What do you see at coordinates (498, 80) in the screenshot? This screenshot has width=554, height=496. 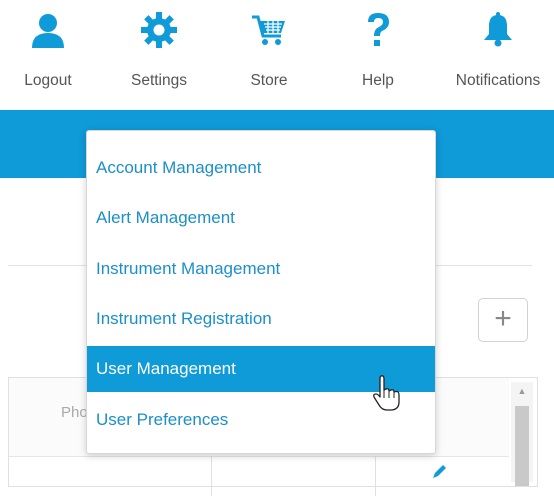 I see `nav-notifications-label: Notifications` at bounding box center [498, 80].